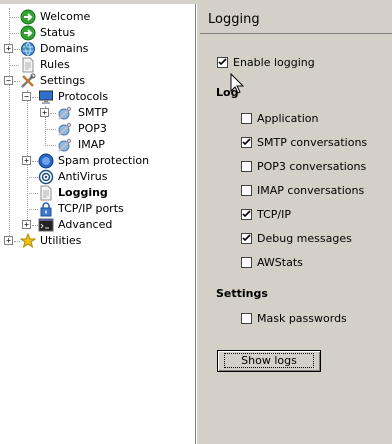  What do you see at coordinates (65, 16) in the screenshot?
I see `tree-item-label: Welcome` at bounding box center [65, 16].